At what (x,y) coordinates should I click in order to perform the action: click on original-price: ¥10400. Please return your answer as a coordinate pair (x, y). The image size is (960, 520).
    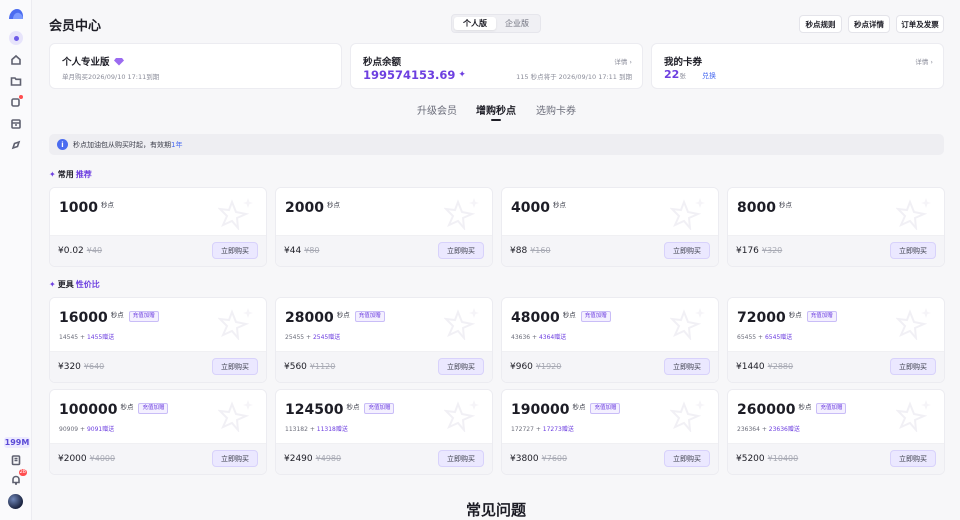
    Looking at the image, I should click on (783, 458).